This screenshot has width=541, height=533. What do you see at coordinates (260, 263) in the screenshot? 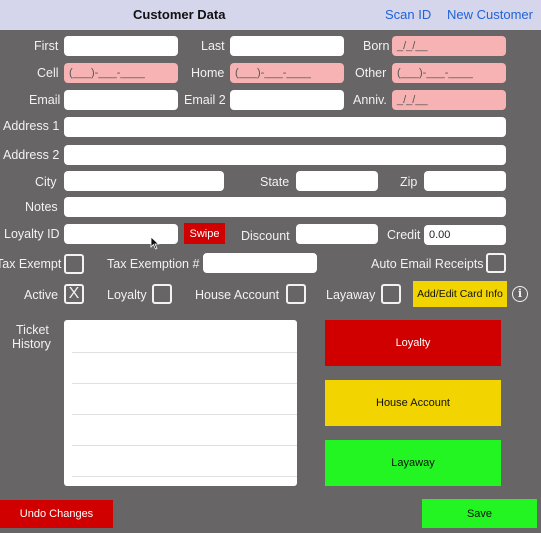
I see `tax-exemption-no-field` at bounding box center [260, 263].